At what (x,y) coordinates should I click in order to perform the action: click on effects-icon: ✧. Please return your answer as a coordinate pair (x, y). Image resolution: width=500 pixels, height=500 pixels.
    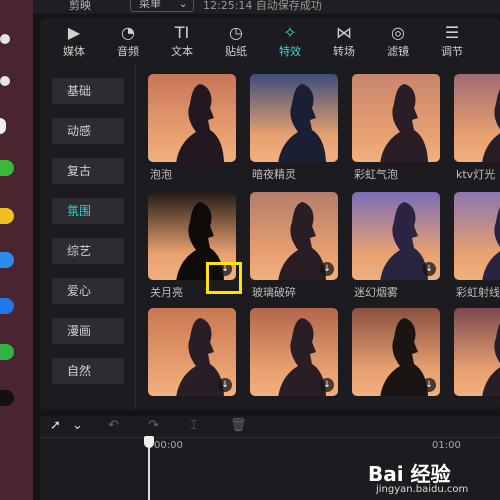
    Looking at the image, I should click on (290, 32).